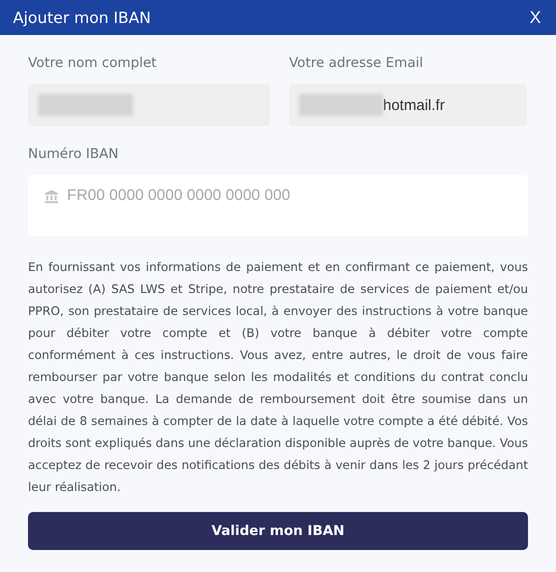  What do you see at coordinates (149, 105) in the screenshot?
I see `input-field` at bounding box center [149, 105].